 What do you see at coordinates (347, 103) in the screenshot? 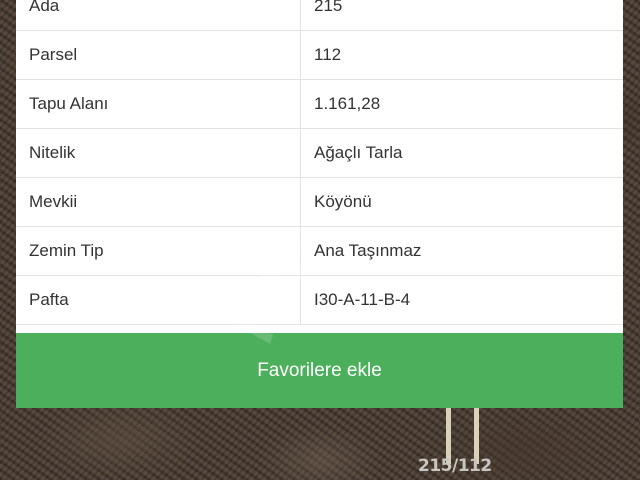
I see `detail-value: 1.161,28` at bounding box center [347, 103].